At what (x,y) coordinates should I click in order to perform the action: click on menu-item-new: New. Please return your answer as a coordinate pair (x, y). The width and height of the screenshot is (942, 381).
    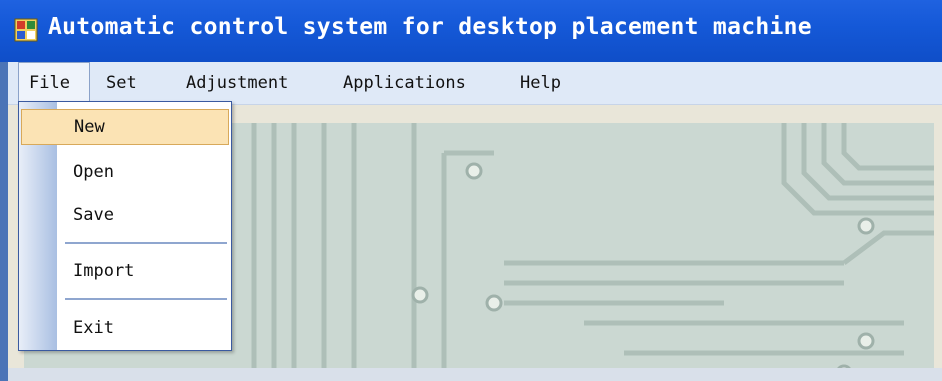
    Looking at the image, I should click on (125, 127).